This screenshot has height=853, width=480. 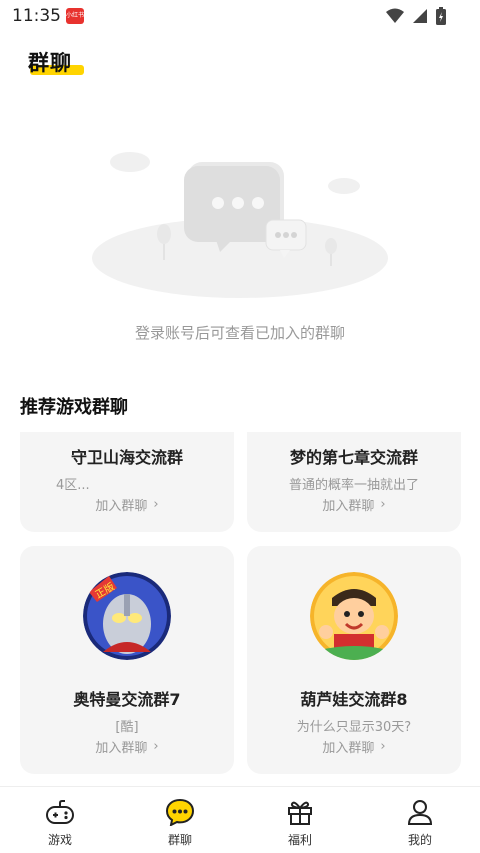 I want to click on nav-item-games: 游戏, so click(x=60, y=820).